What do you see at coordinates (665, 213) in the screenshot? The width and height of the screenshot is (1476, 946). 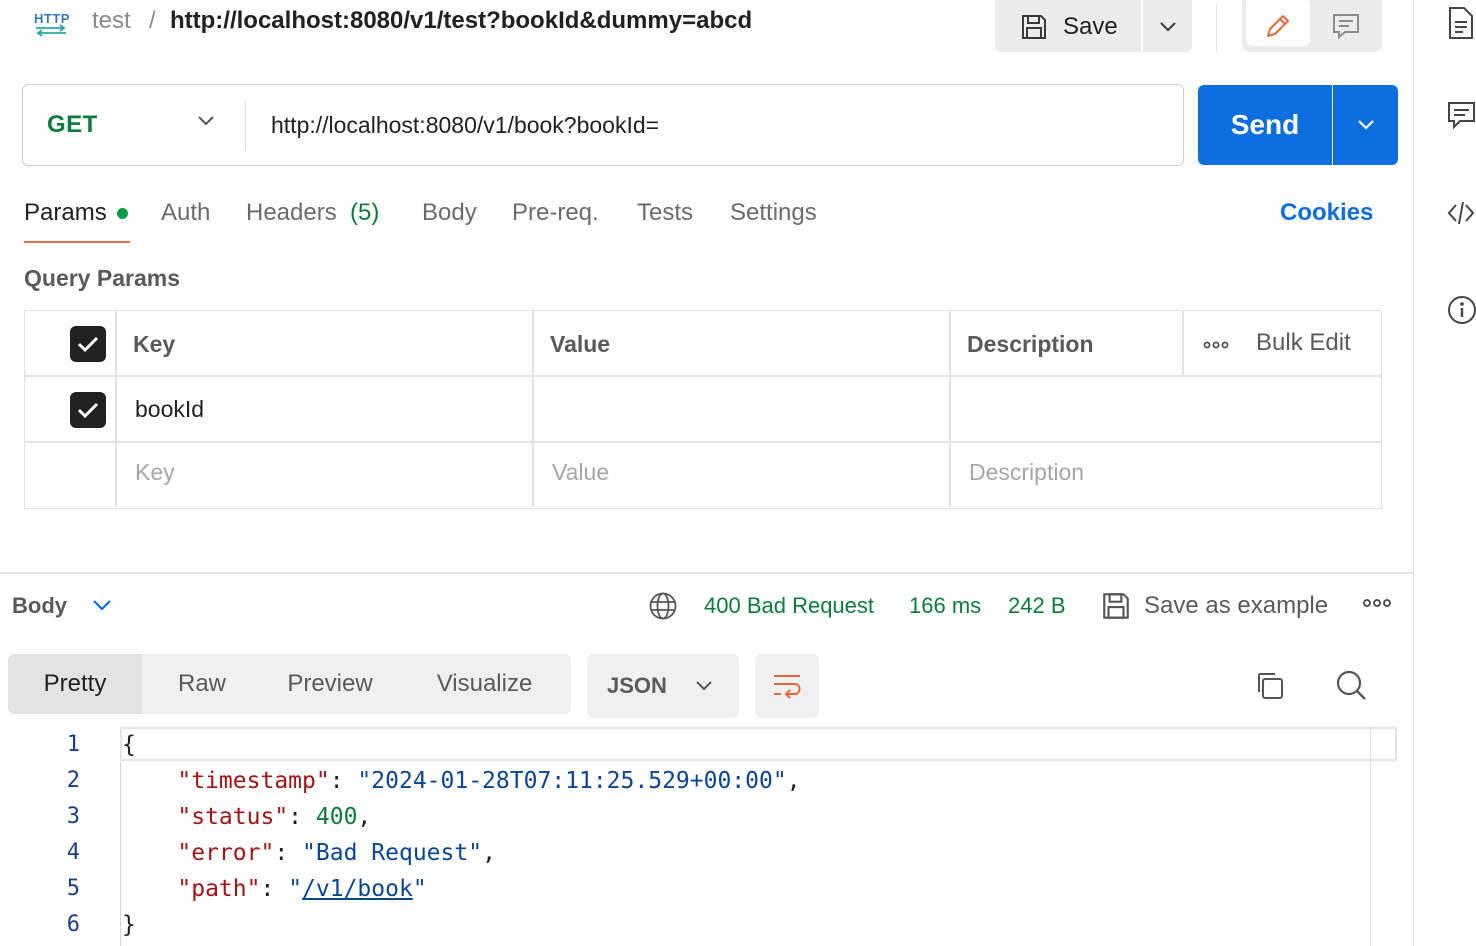 I see `tab-tests: Tests` at bounding box center [665, 213].